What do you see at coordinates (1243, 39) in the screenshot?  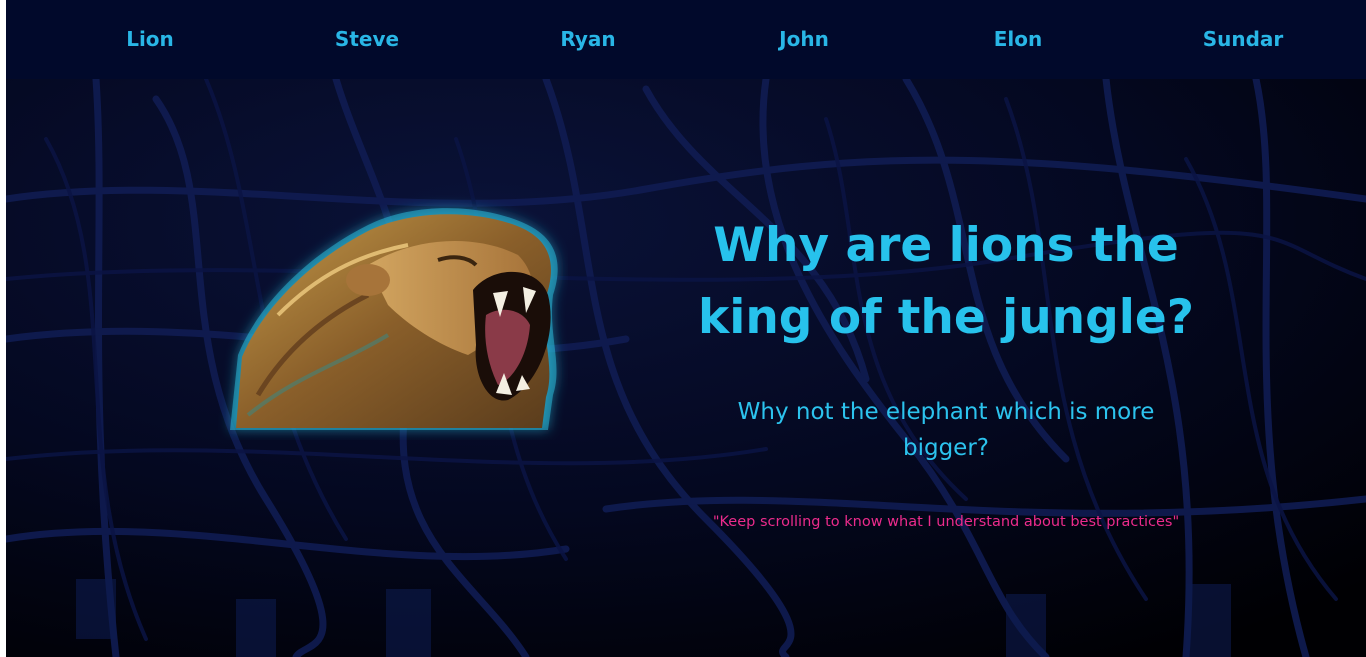 I see `nav-link-sundar: Sundar` at bounding box center [1243, 39].